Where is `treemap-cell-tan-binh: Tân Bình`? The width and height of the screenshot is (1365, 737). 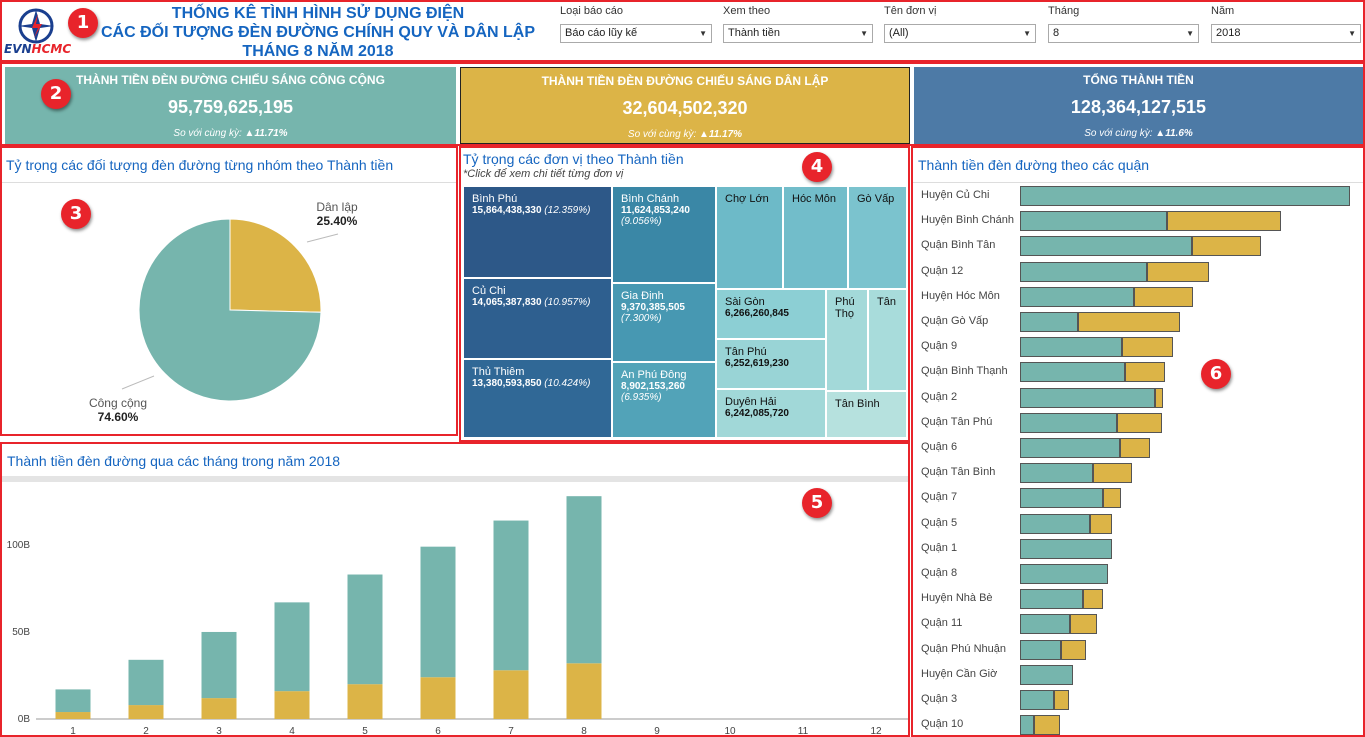
treemap-cell-tan-binh: Tân Bình is located at coordinates (866, 414).